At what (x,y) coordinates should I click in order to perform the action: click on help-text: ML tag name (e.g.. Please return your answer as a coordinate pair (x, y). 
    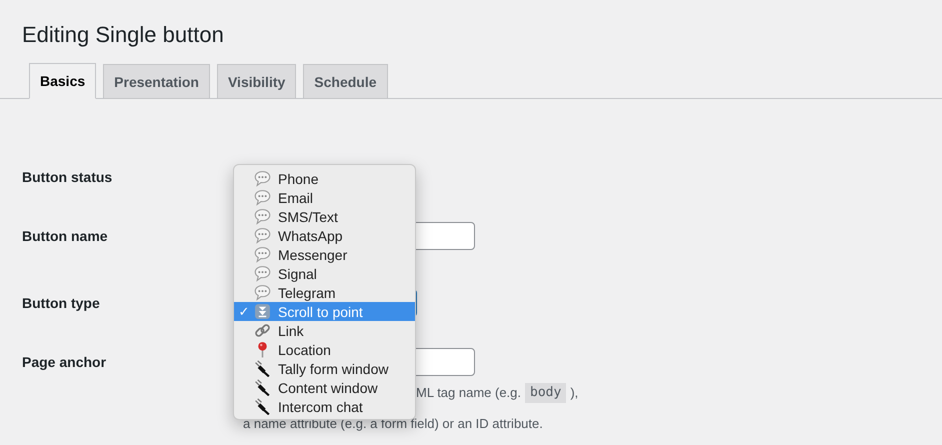
    Looking at the image, I should click on (469, 393).